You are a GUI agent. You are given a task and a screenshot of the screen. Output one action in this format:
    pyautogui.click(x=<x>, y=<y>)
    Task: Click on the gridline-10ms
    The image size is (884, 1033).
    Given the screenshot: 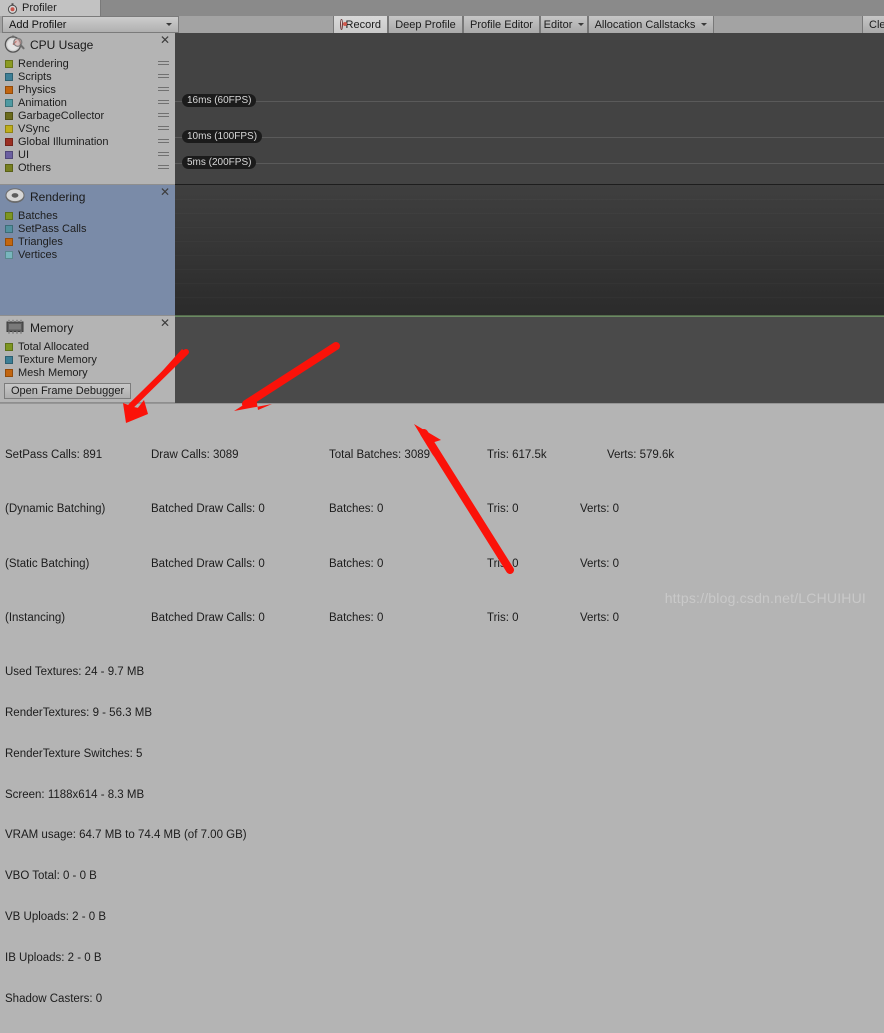 What is the action you would take?
    pyautogui.click(x=529, y=137)
    